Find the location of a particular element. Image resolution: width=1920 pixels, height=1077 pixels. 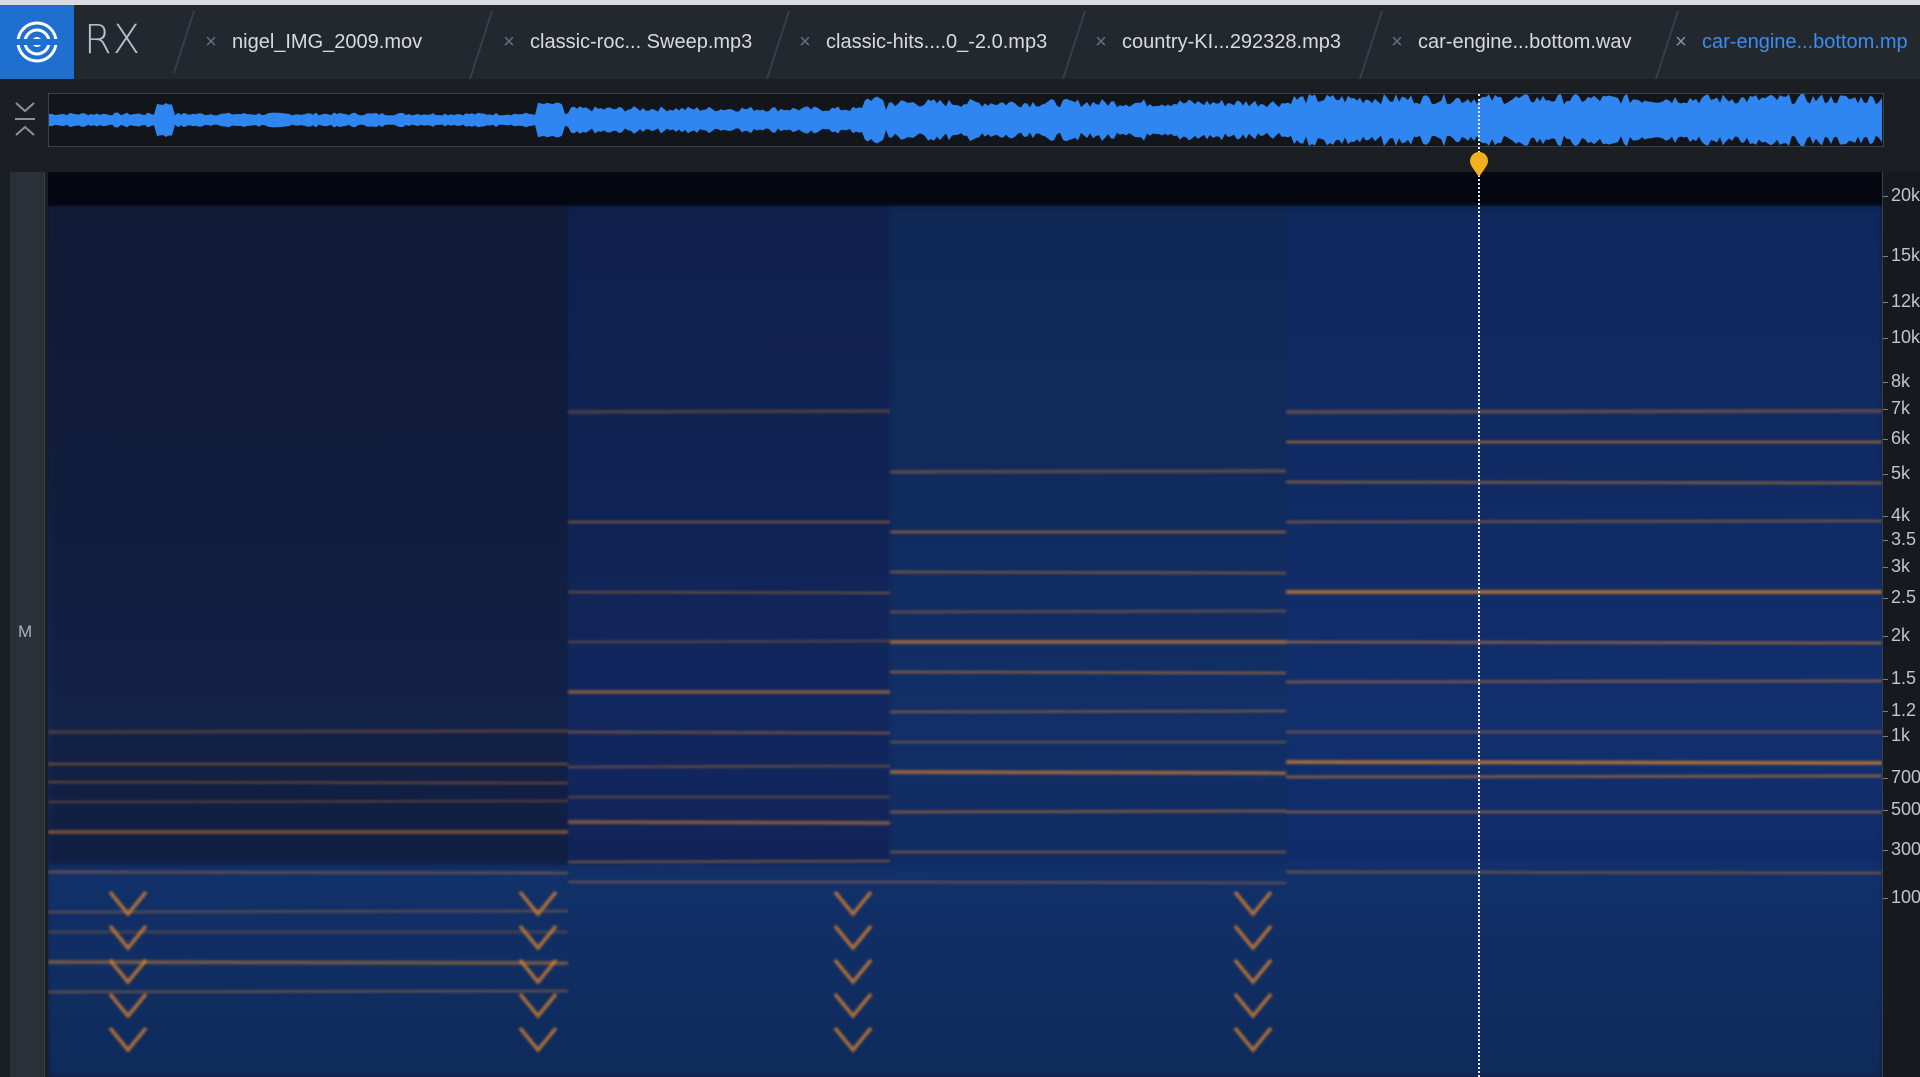

rx-logo-icon-graphic is located at coordinates (37, 42).